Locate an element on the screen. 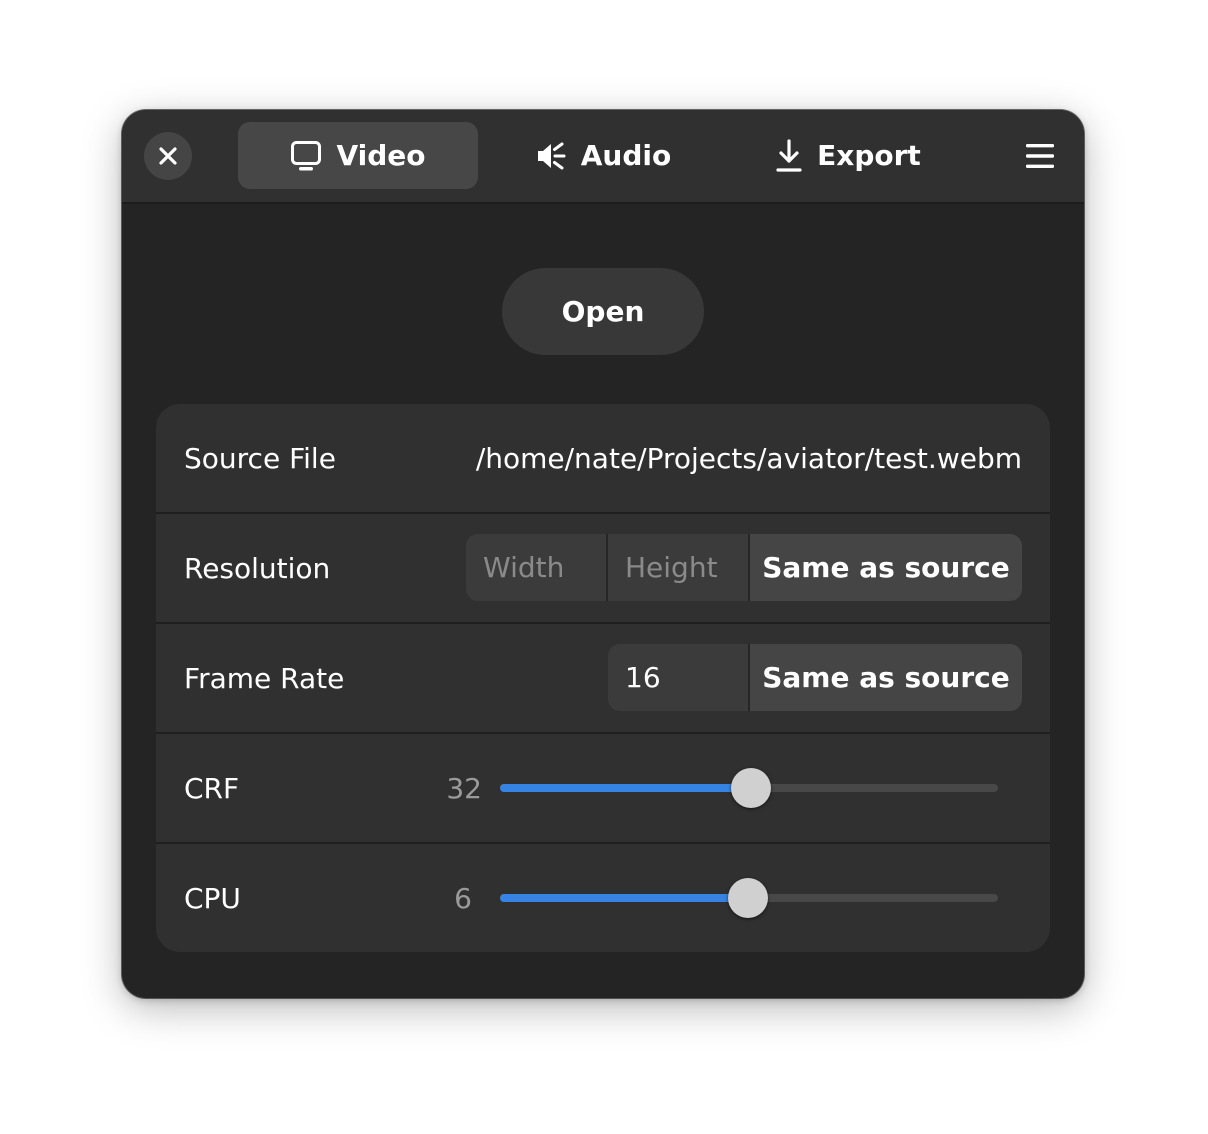  header-bar: Video Audio Export is located at coordinates (603, 157).